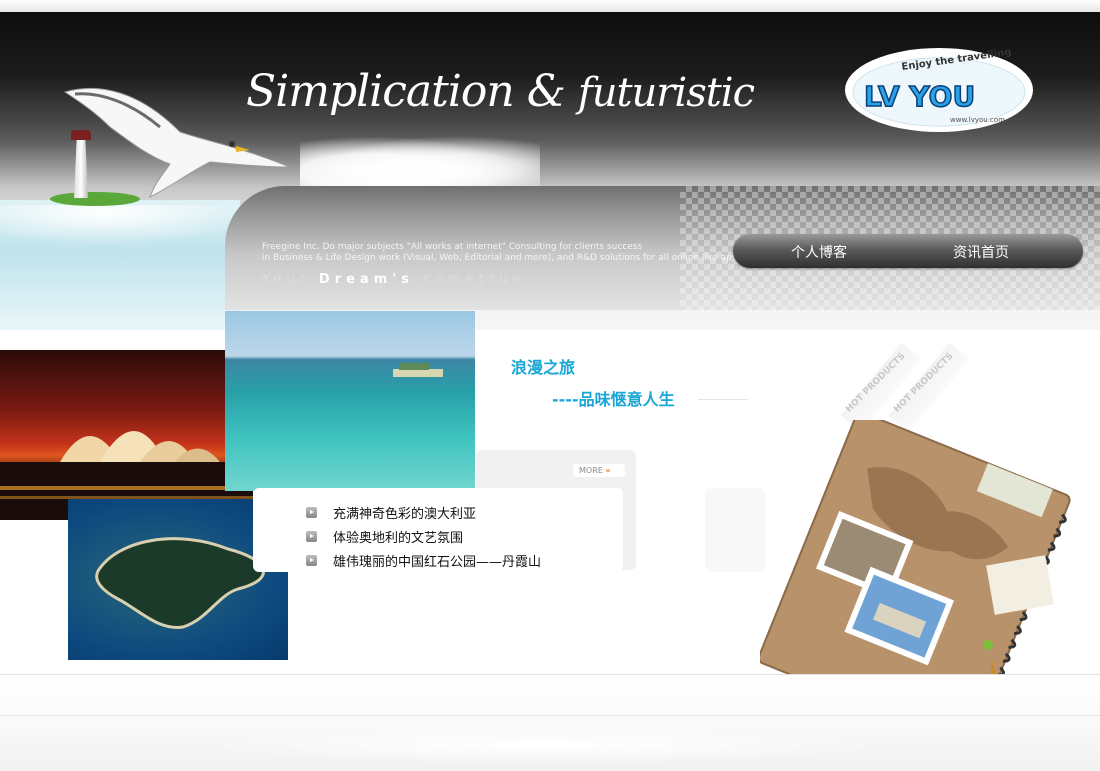 Image resolution: width=1100 pixels, height=771 pixels. I want to click on news-list: 充满神奇色彩的澳大利亚 体验奥地利的文艺氛围 雄伟瑰丽的中国红石公园——丹霞山, so click(423, 536).